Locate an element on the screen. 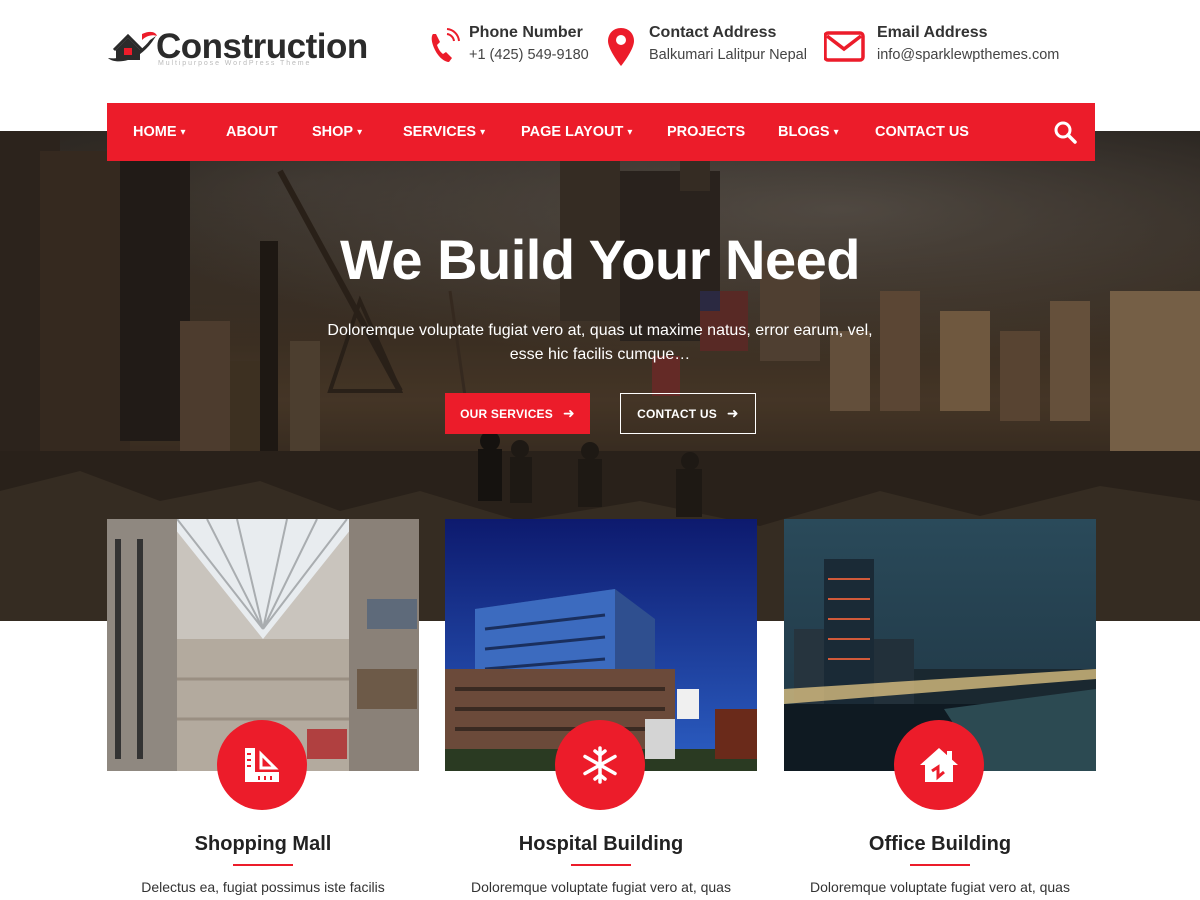  nav-item-label: ABOUT is located at coordinates (252, 132).